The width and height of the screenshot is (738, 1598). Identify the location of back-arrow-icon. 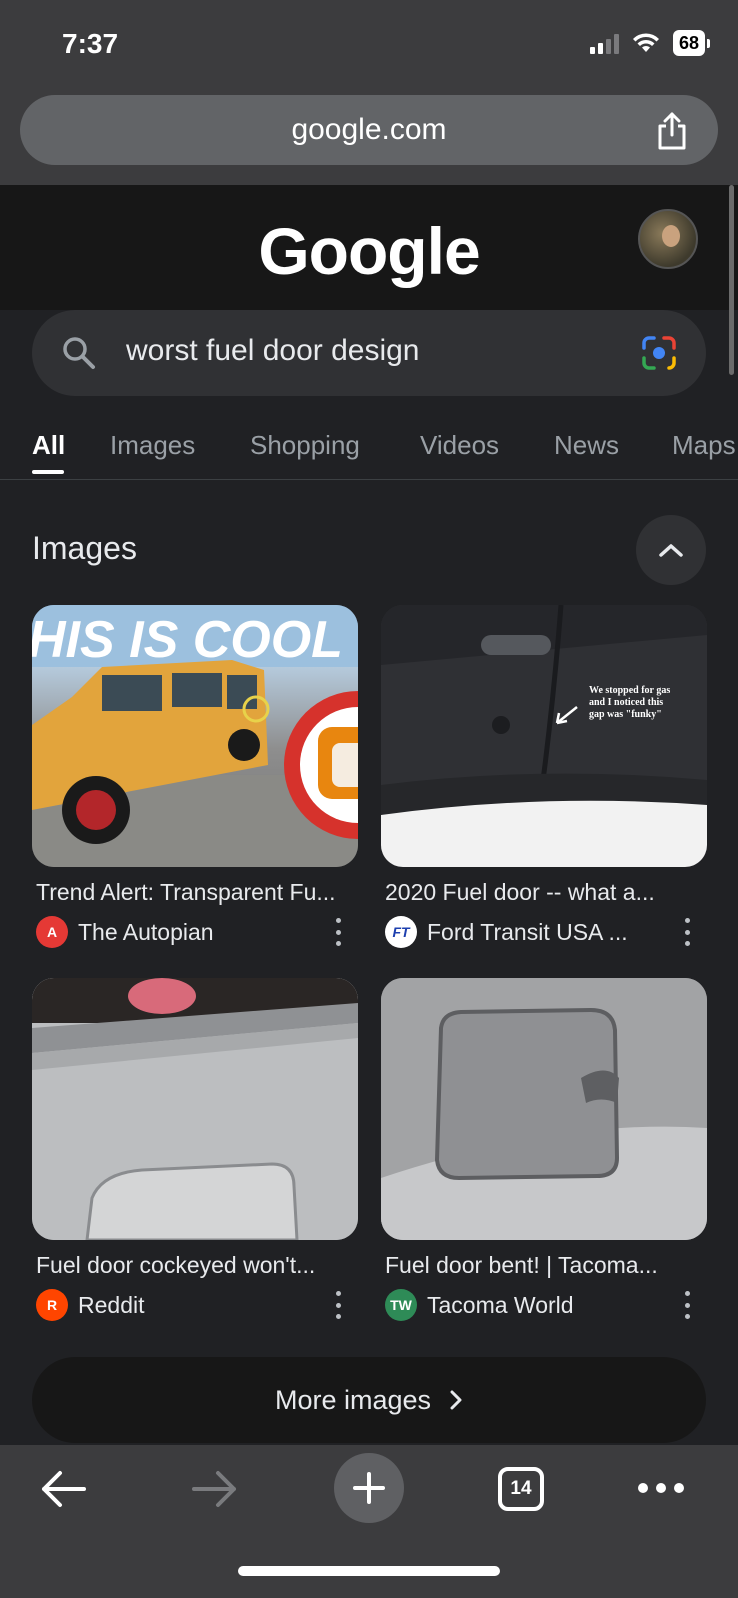
(63, 1489).